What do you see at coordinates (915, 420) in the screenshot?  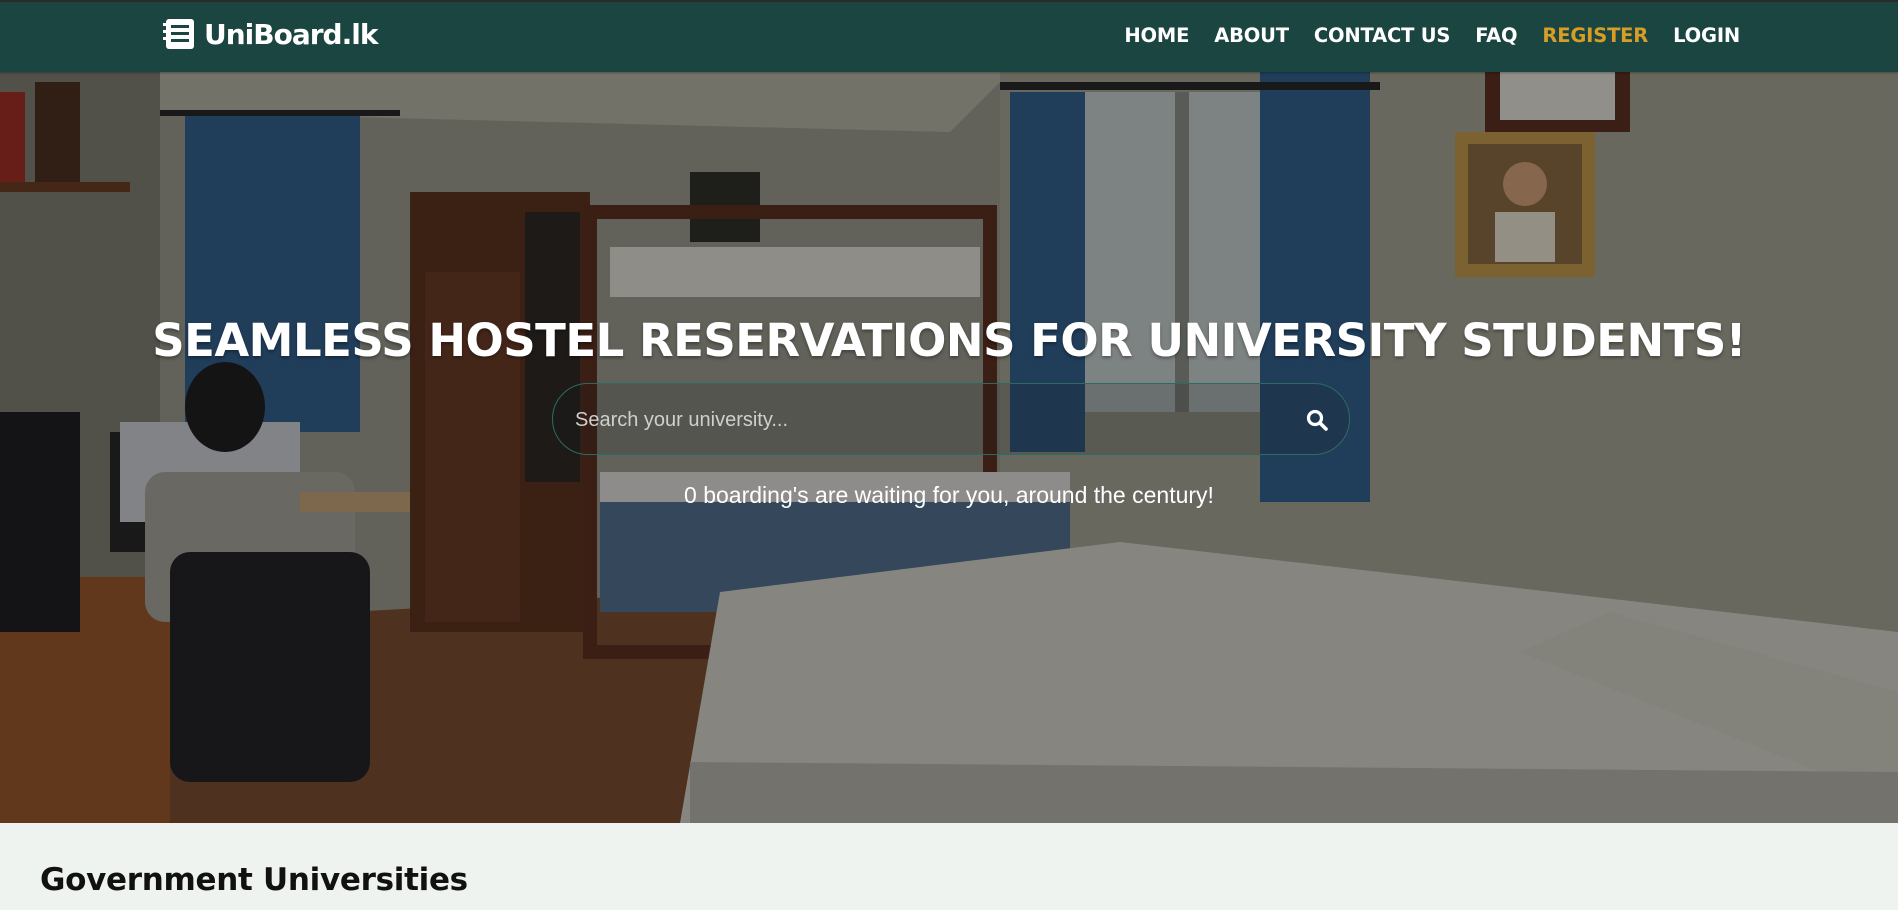 I see `university-search-input` at bounding box center [915, 420].